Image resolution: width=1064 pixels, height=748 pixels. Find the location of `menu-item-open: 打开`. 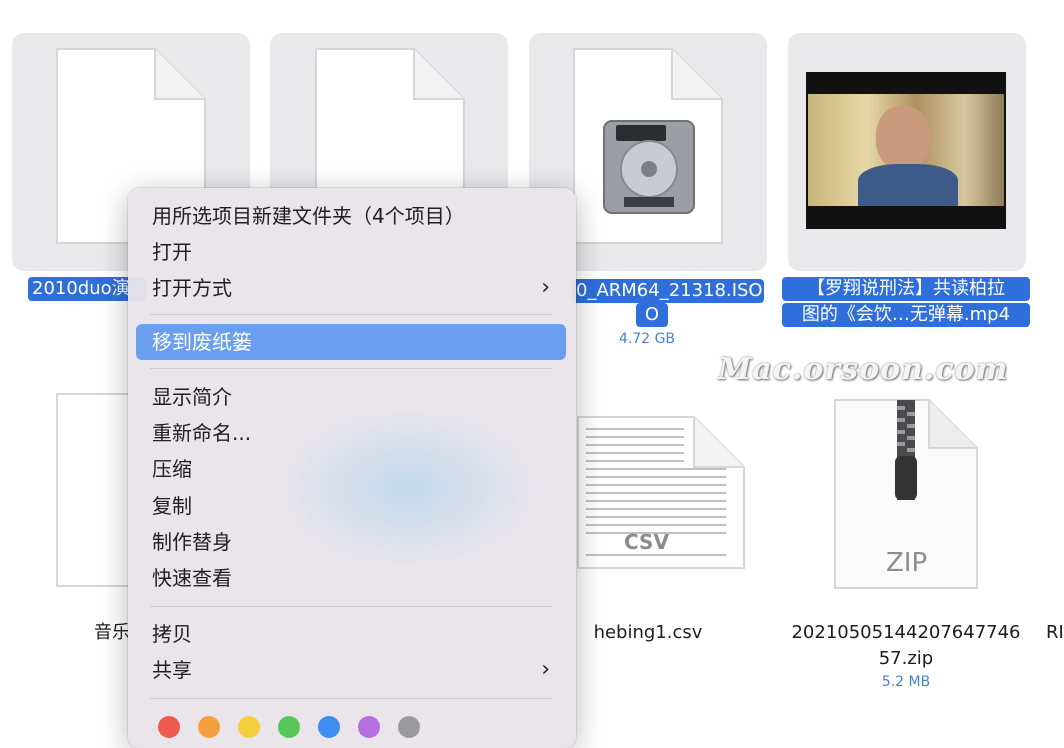

menu-item-open: 打开 is located at coordinates (351, 252).